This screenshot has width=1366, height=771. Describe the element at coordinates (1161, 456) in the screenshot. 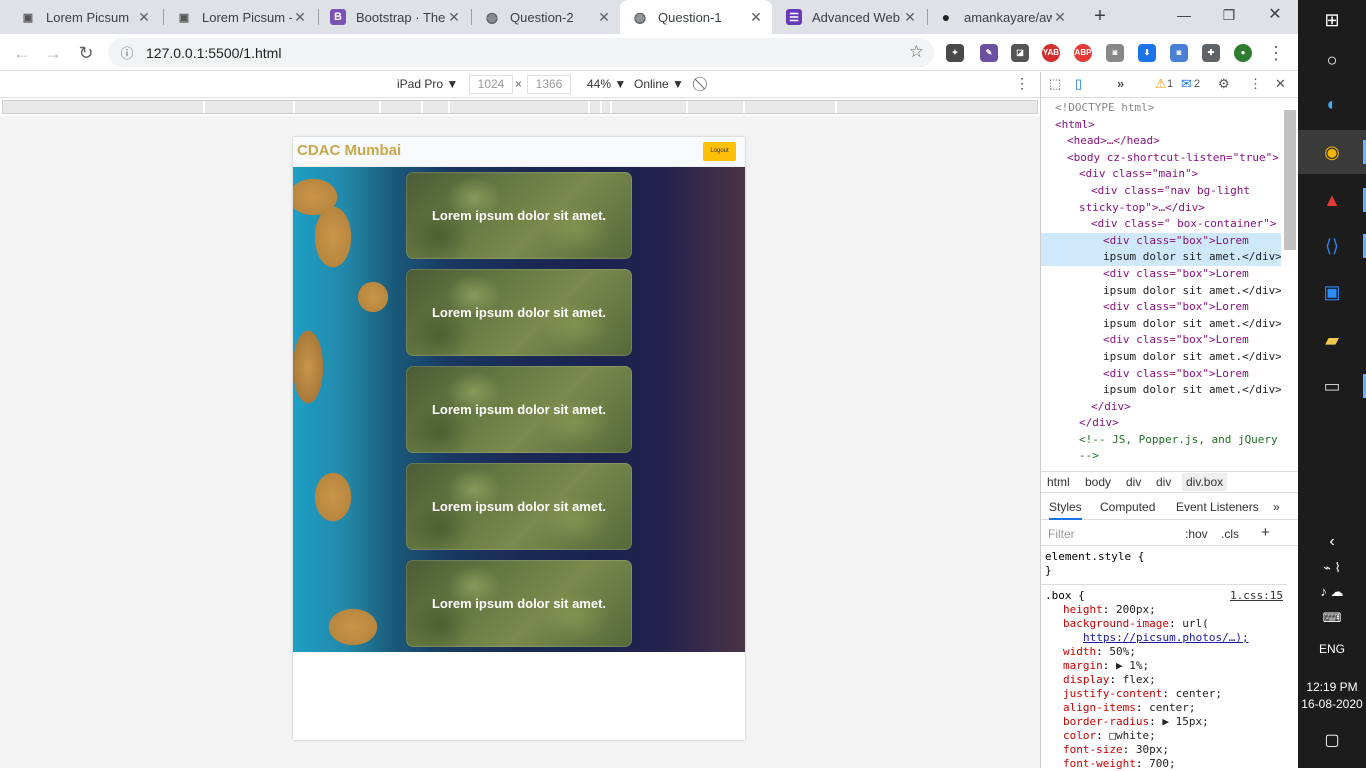

I see `dom-comment-end: -->` at that location.